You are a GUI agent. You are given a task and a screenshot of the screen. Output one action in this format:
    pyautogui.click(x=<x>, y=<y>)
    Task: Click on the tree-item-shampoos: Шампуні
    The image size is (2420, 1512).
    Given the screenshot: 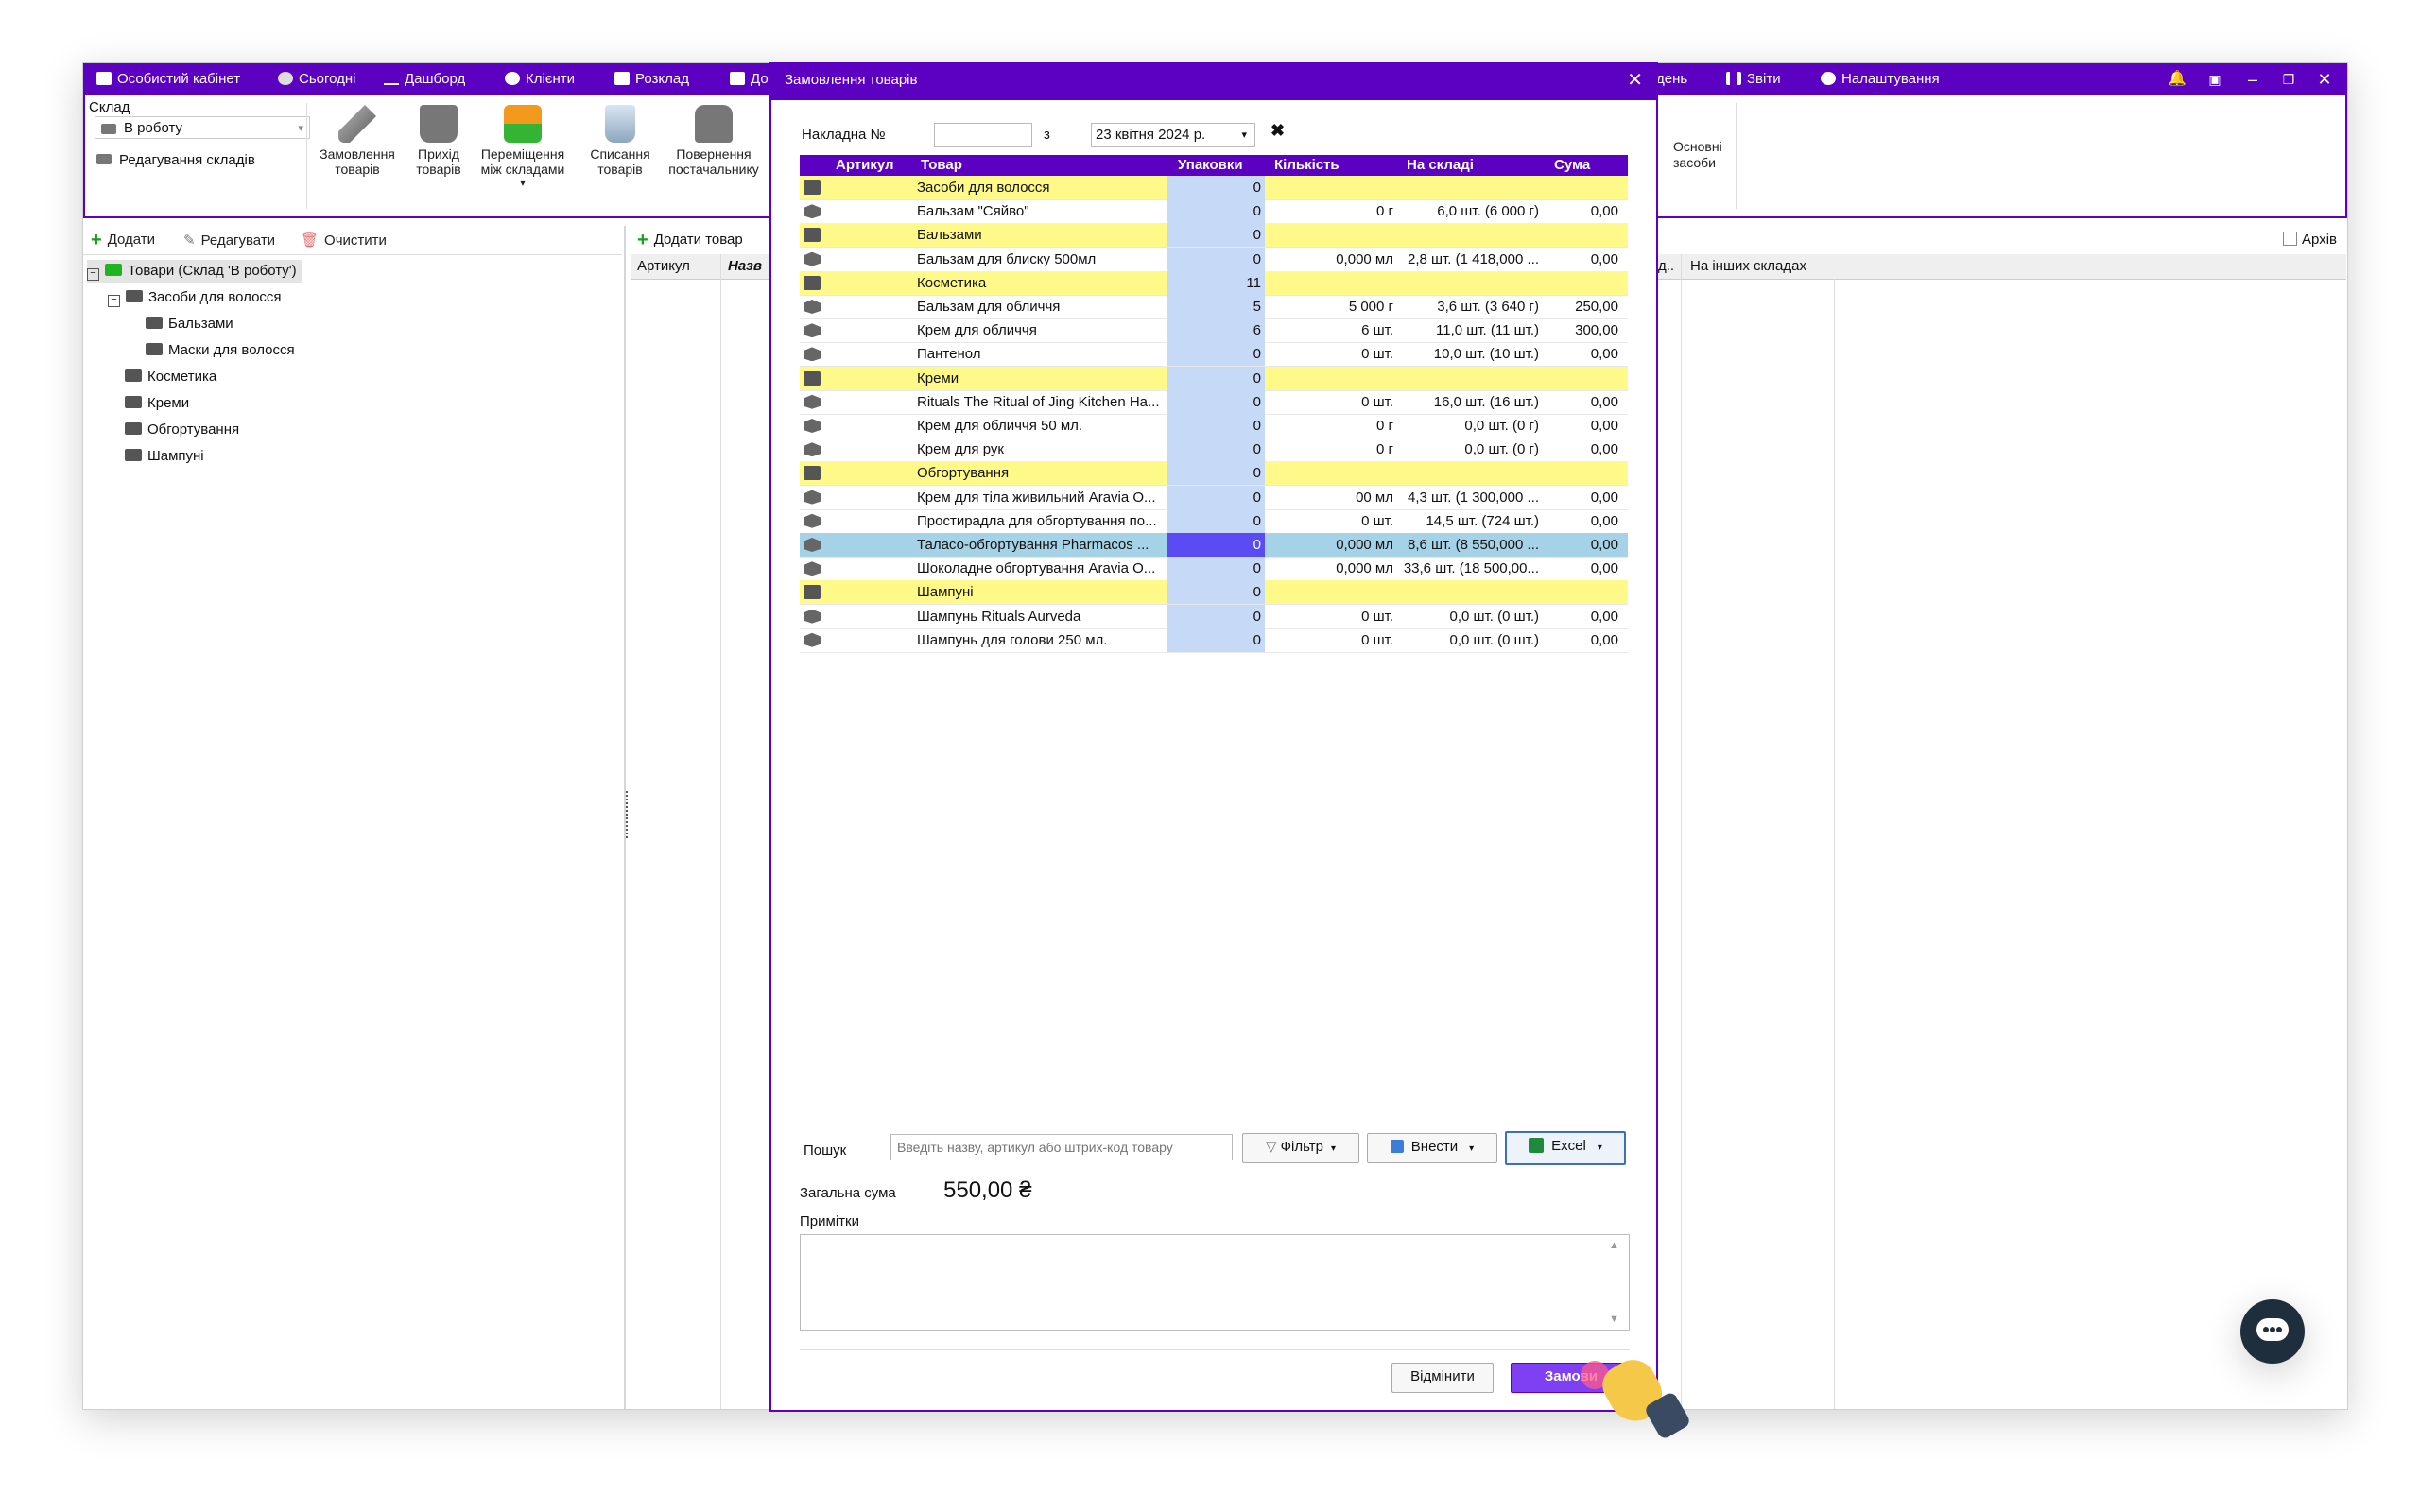 What is the action you would take?
    pyautogui.click(x=164, y=456)
    